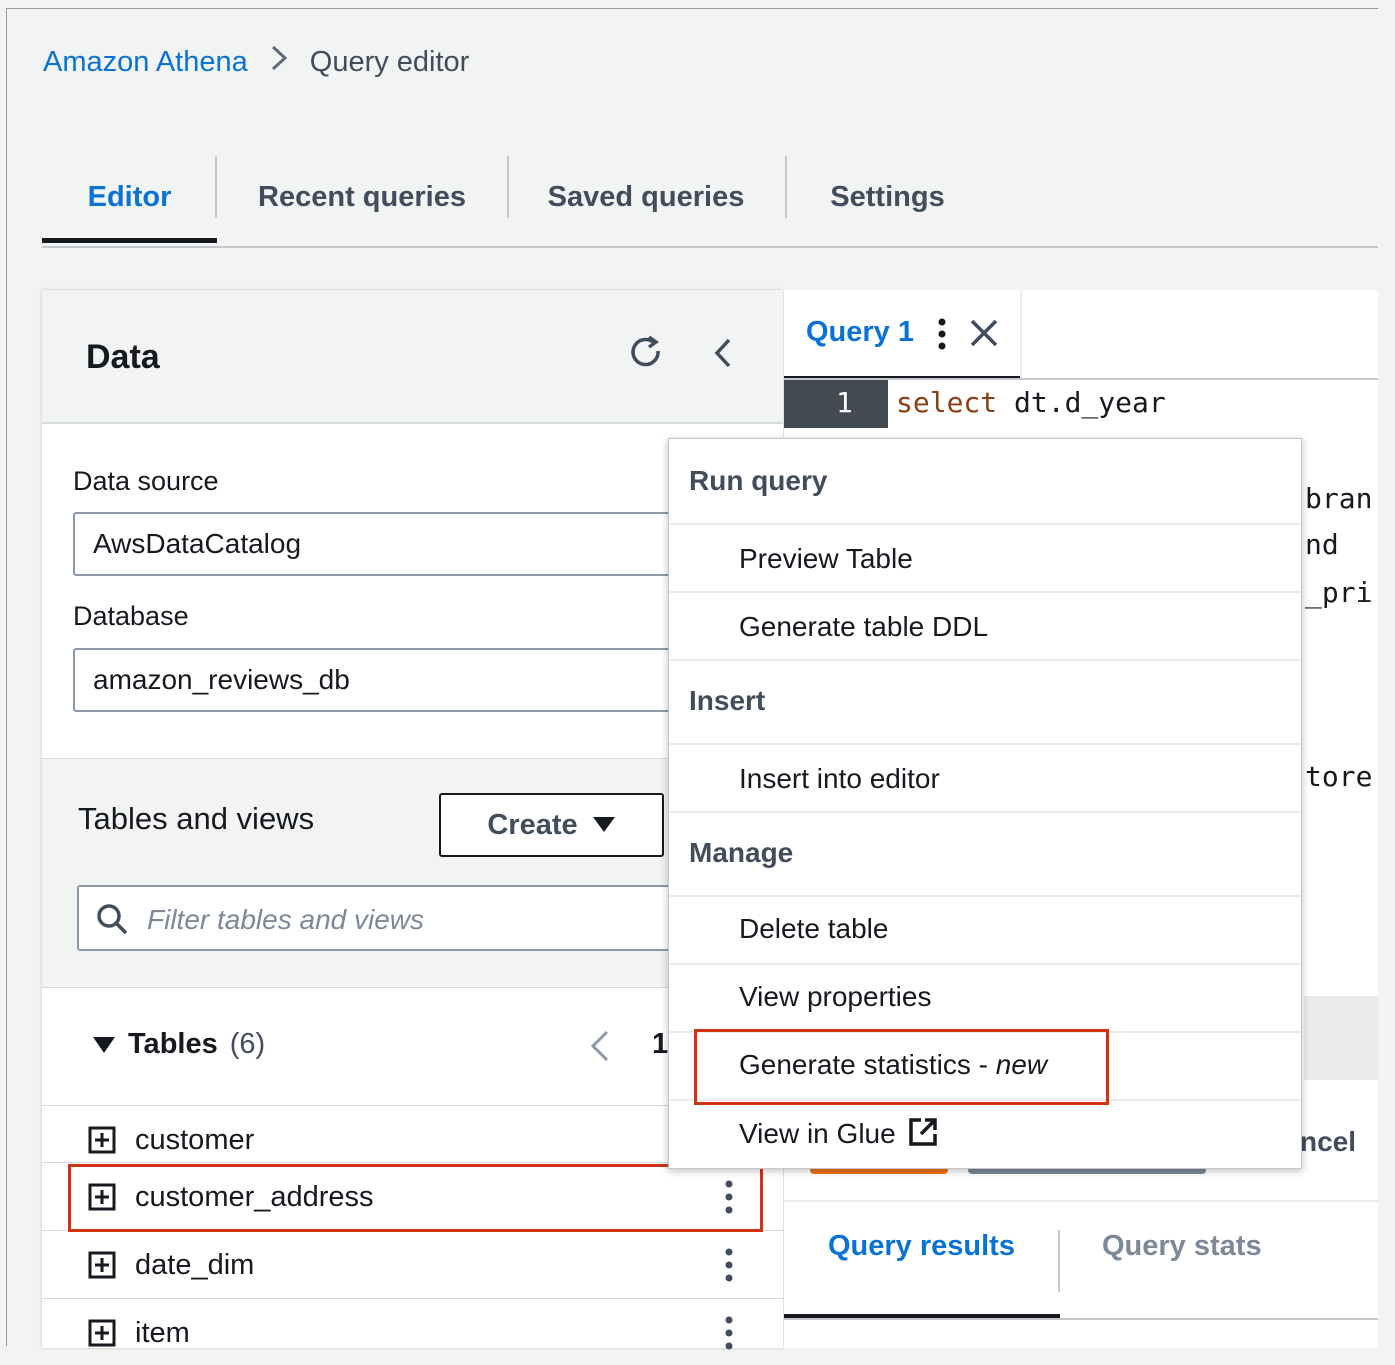  Describe the element at coordinates (724, 353) in the screenshot. I see `collapse-panel-icon` at that location.